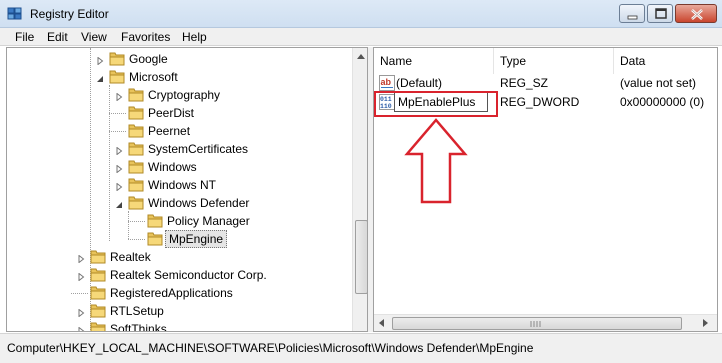 The image size is (722, 363). What do you see at coordinates (184, 95) in the screenshot?
I see `tree-node-label: Cryptography` at bounding box center [184, 95].